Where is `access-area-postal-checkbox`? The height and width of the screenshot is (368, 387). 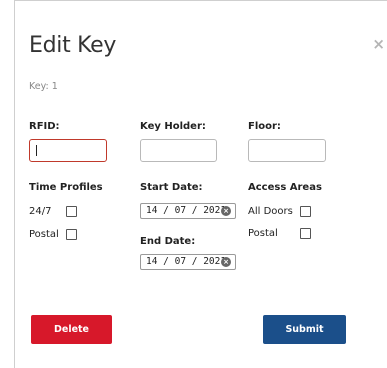
access-area-postal-checkbox is located at coordinates (305, 233).